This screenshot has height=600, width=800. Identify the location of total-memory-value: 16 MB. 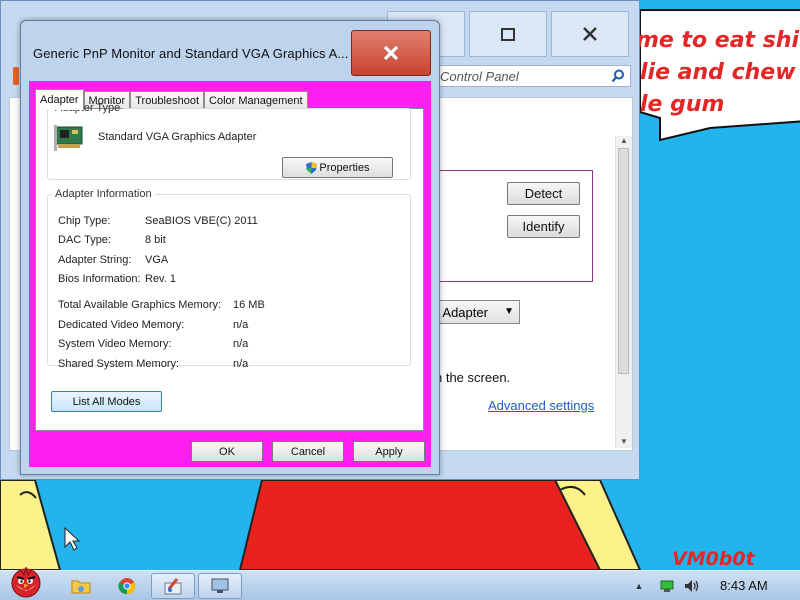
(249, 305).